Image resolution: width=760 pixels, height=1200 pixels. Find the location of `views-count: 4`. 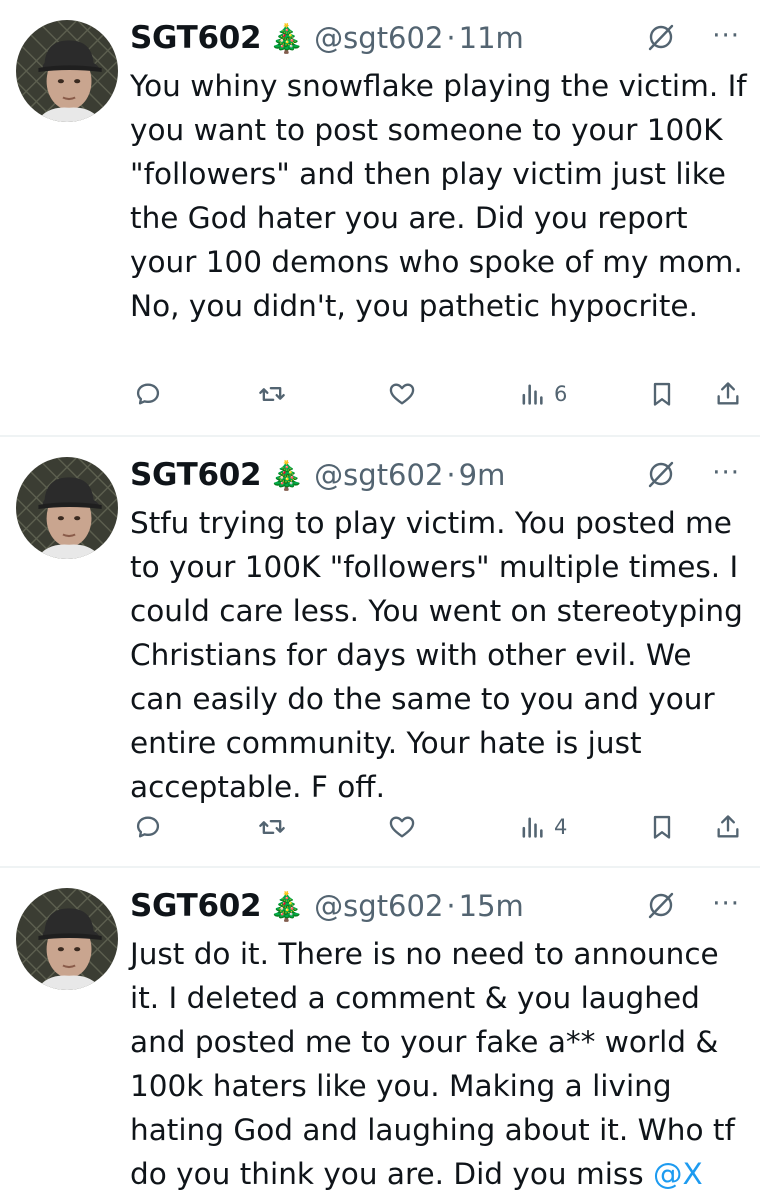

views-count: 4 is located at coordinates (561, 827).